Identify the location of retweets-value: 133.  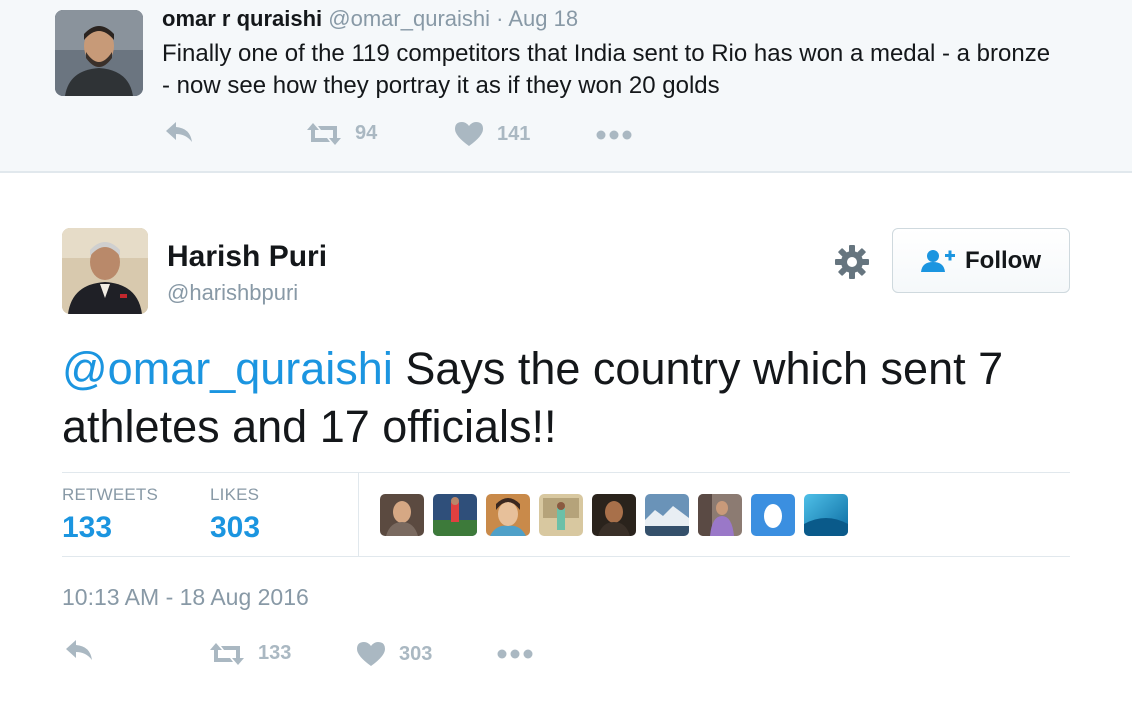
(87, 527).